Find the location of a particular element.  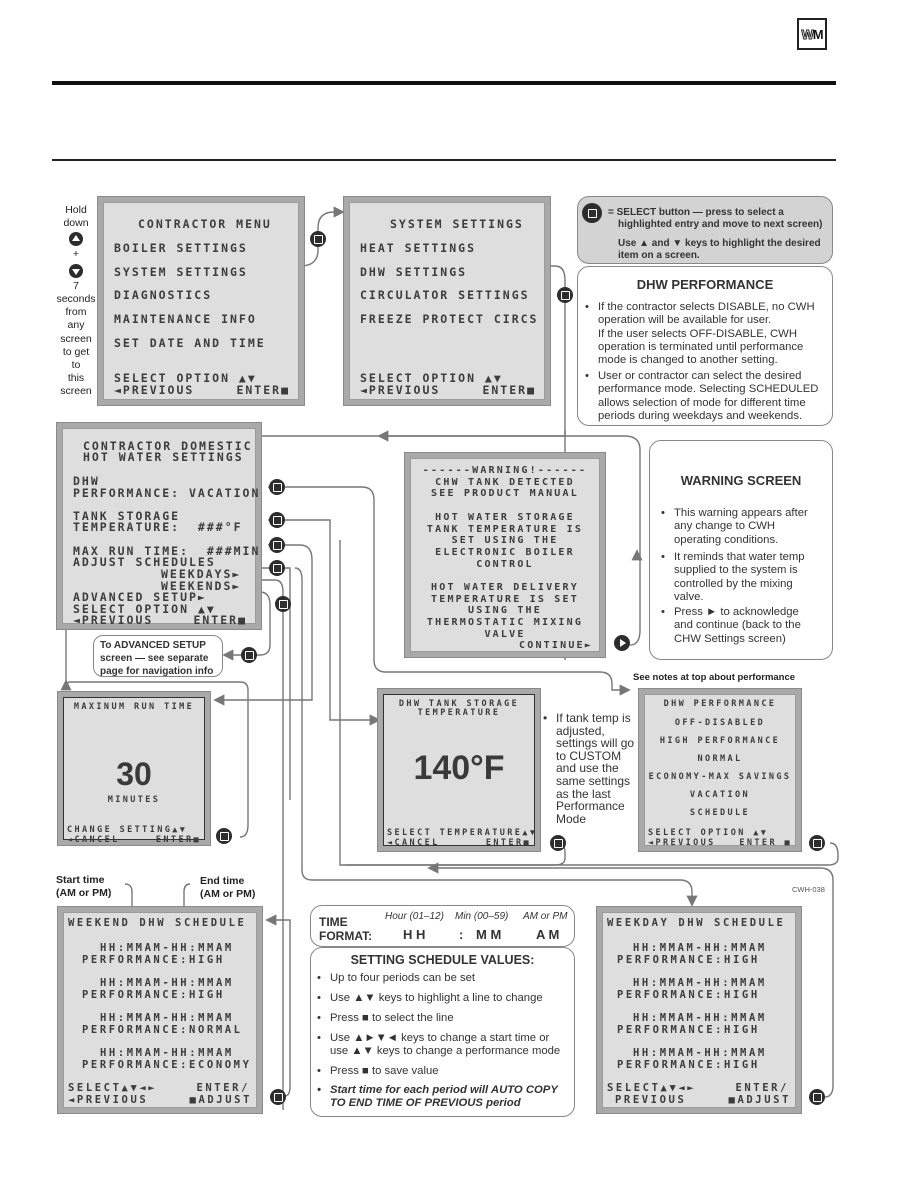

period-4-performance: PERFORMANCE:ECONOMY is located at coordinates (167, 1065).